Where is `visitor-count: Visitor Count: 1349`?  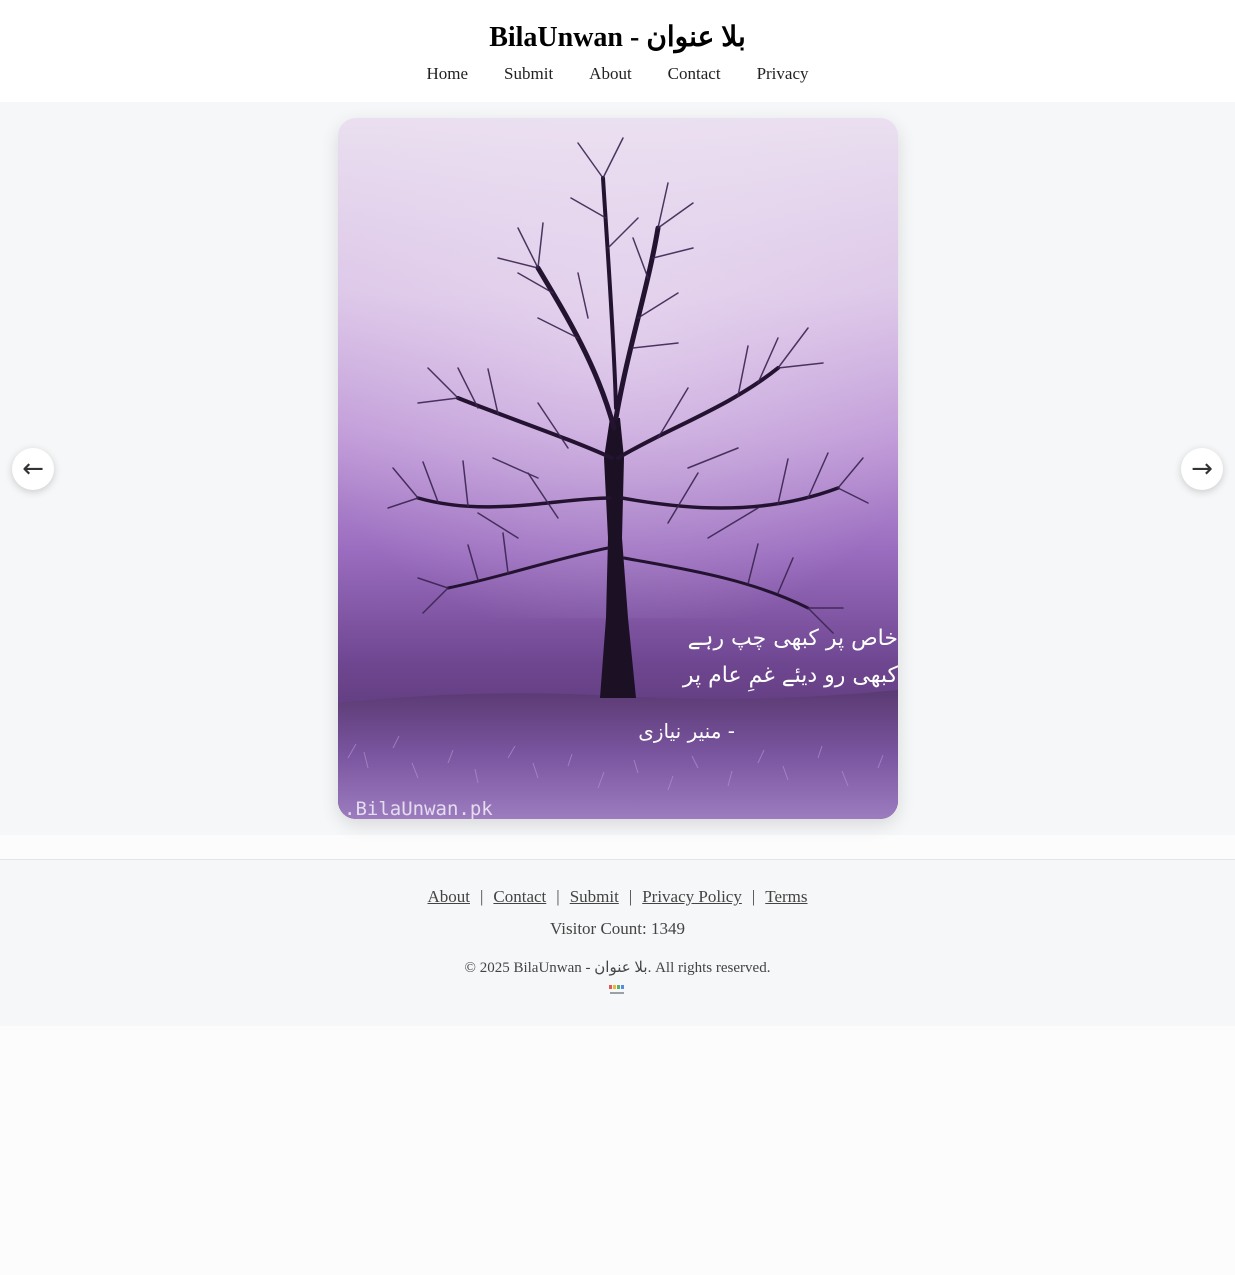 visitor-count: Visitor Count: 1349 is located at coordinates (617, 928).